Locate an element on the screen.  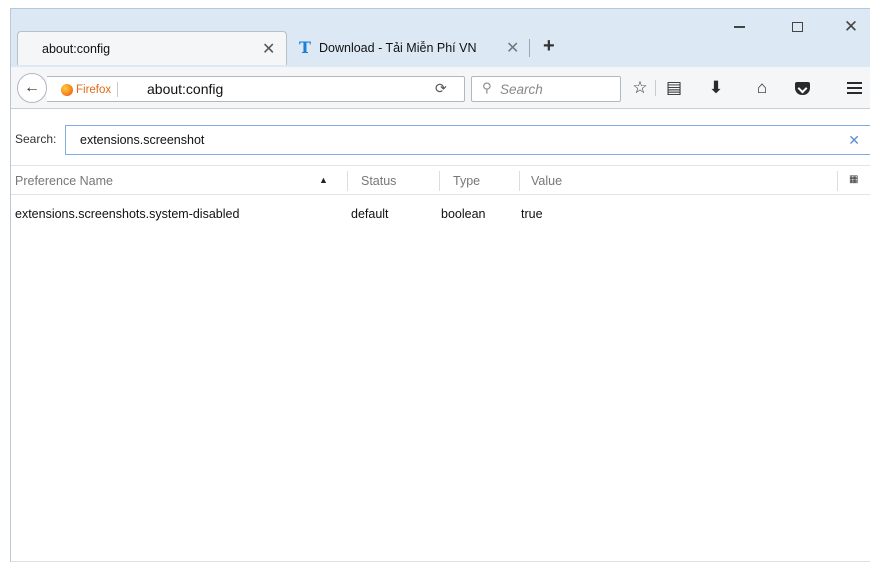
preference-status-cell: default is located at coordinates (370, 214).